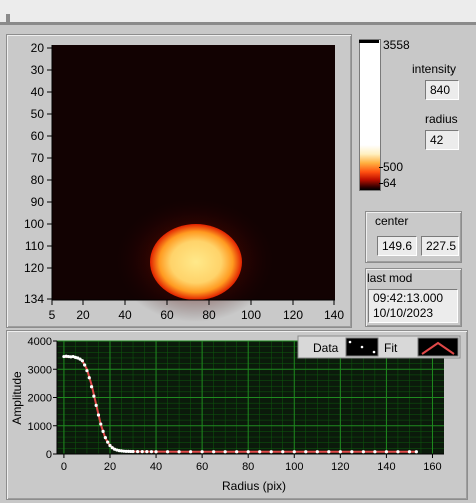  What do you see at coordinates (294, 467) in the screenshot?
I see `plot-x-tick-label: 100` at bounding box center [294, 467].